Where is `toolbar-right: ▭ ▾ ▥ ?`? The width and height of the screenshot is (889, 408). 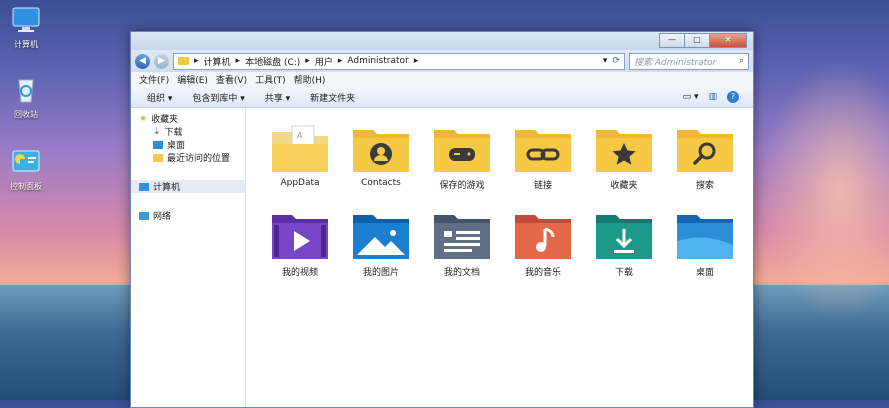
toolbar-right: ▭ ▾ ▥ ? is located at coordinates (711, 97).